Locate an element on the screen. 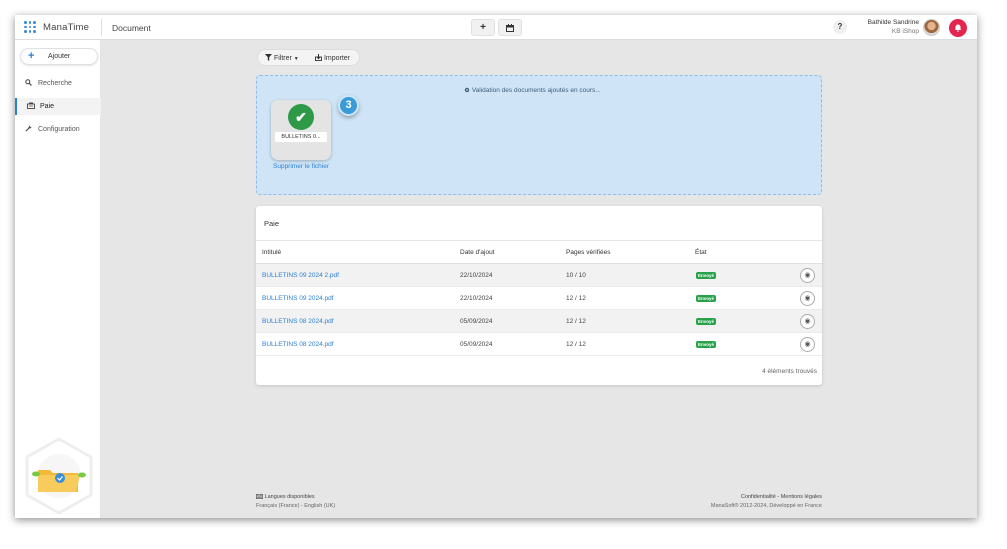 Image resolution: width=1007 pixels, height=549 pixels. apps-grid-icon is located at coordinates (30, 27).